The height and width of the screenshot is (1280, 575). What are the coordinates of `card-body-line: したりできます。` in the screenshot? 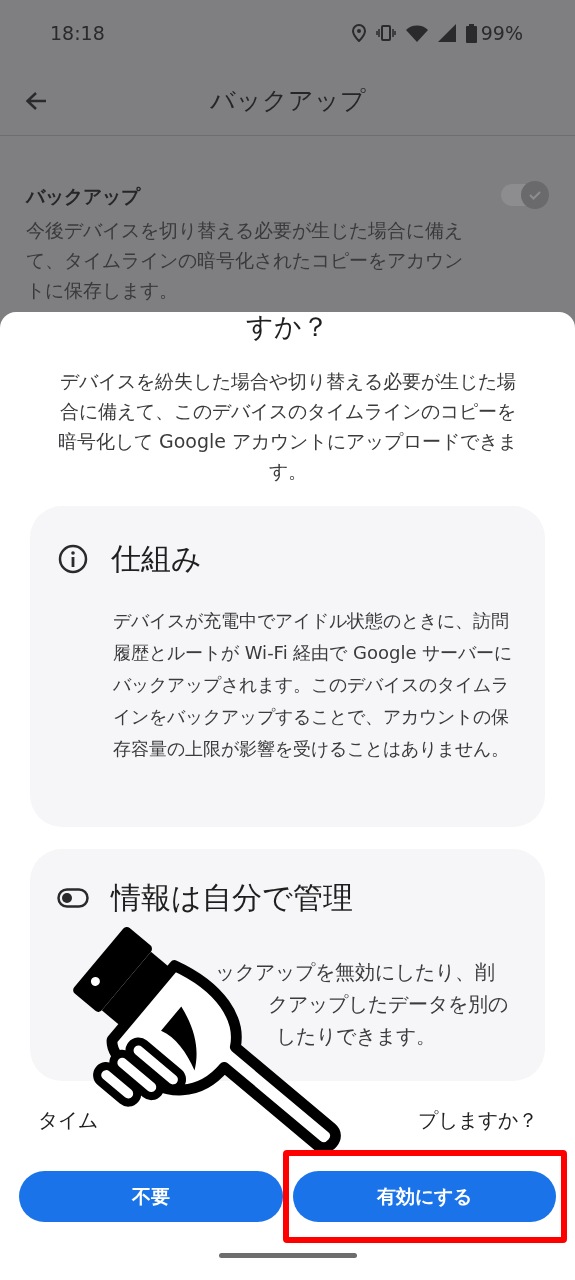 It's located at (356, 1036).